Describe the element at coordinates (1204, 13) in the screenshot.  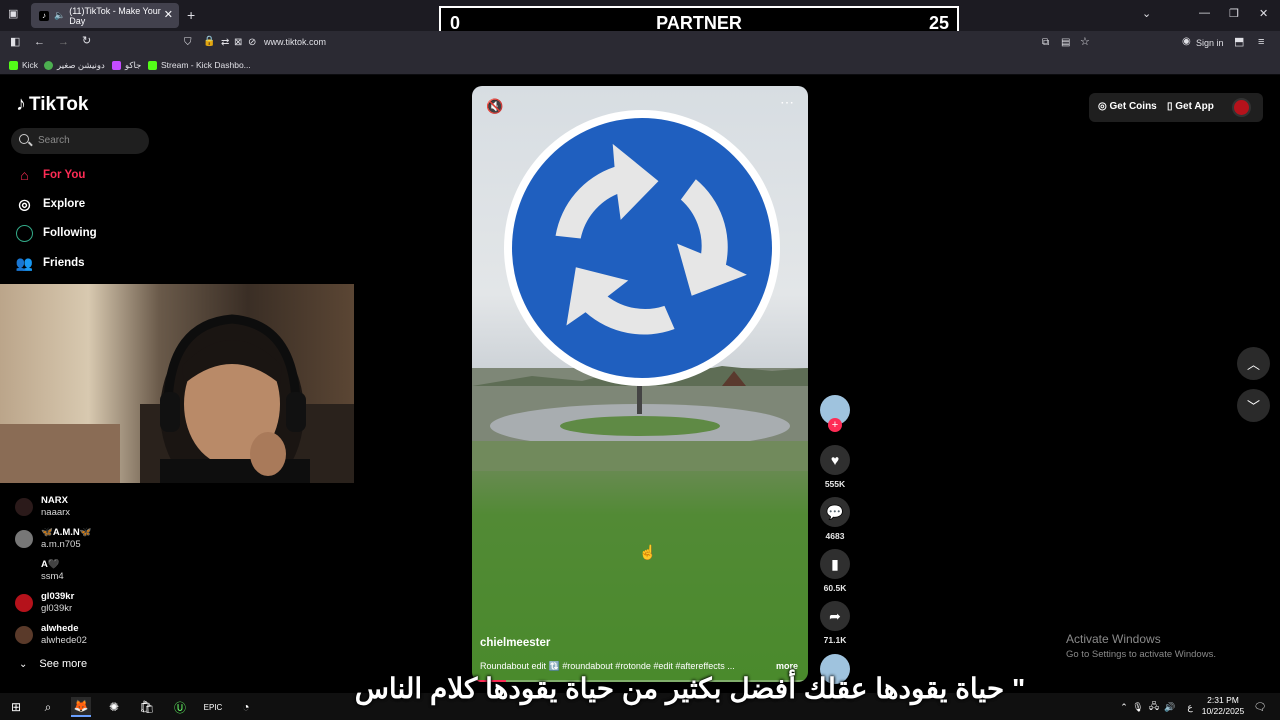
I see `minimize-icon: —` at that location.